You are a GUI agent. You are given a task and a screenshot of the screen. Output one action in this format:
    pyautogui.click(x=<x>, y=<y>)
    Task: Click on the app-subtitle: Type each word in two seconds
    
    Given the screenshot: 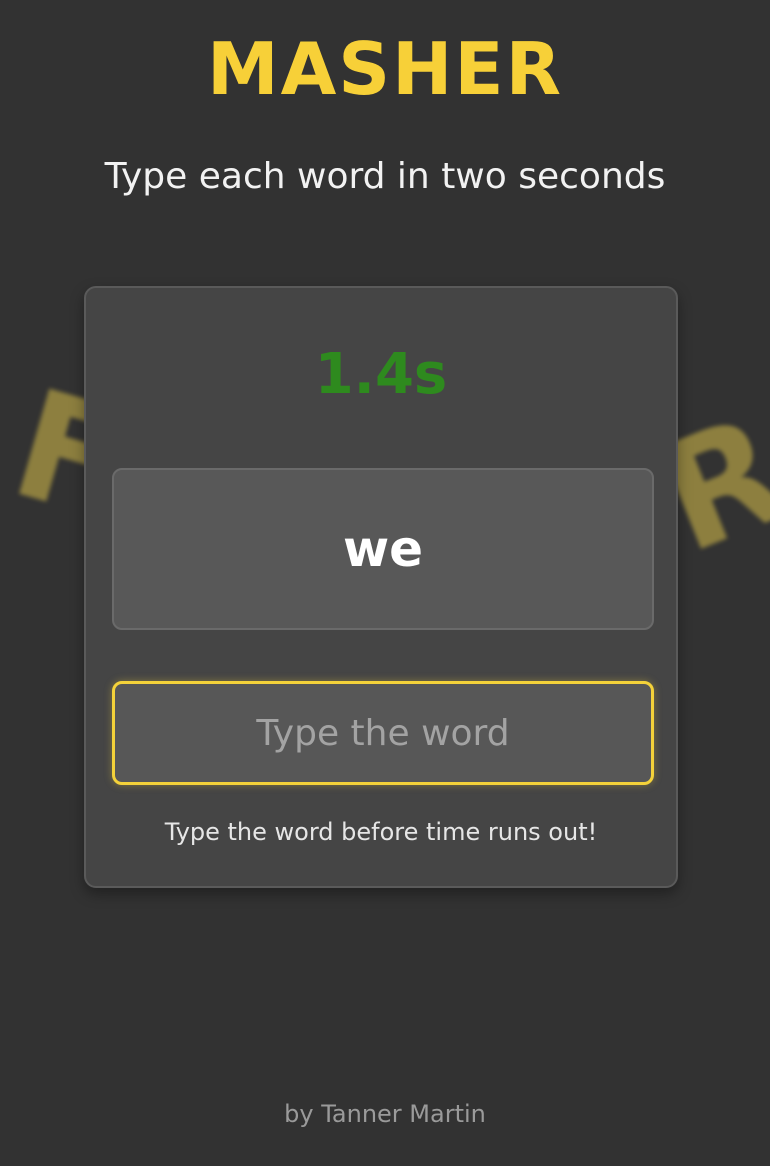 What is the action you would take?
    pyautogui.click(x=385, y=176)
    